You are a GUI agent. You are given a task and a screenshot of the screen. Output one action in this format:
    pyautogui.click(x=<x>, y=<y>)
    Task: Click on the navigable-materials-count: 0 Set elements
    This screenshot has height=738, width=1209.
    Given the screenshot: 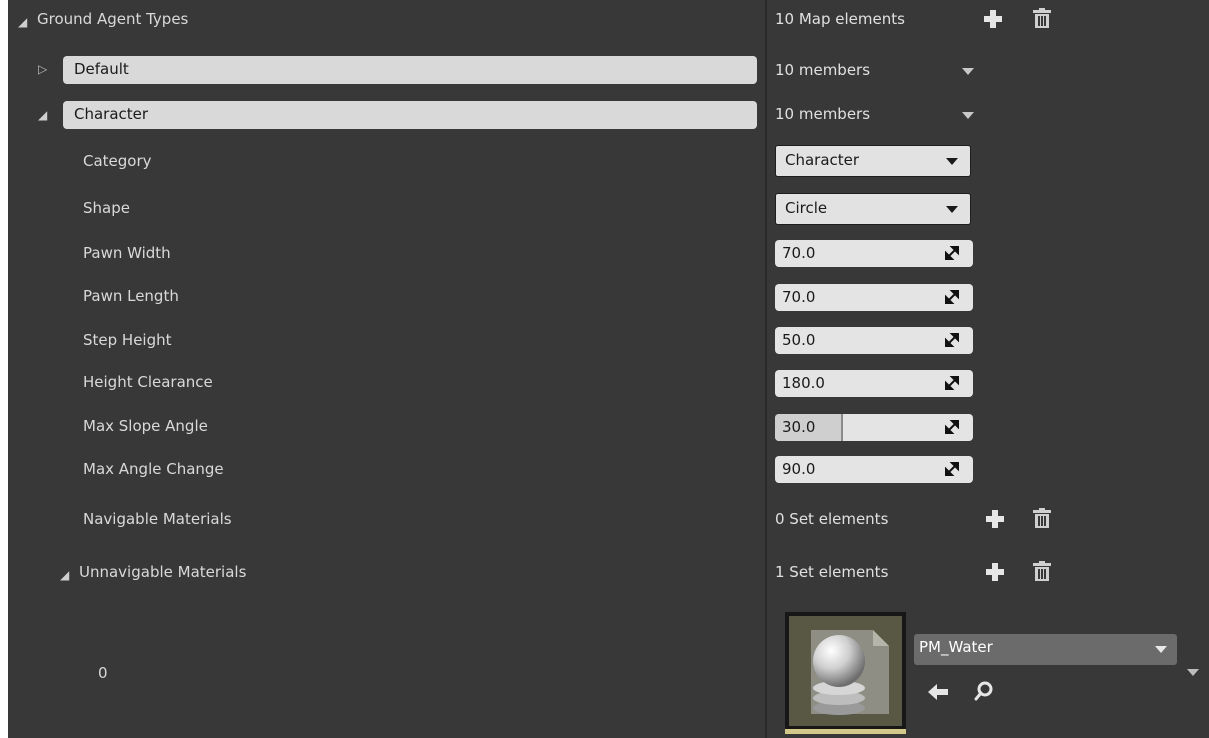 What is the action you would take?
    pyautogui.click(x=832, y=519)
    